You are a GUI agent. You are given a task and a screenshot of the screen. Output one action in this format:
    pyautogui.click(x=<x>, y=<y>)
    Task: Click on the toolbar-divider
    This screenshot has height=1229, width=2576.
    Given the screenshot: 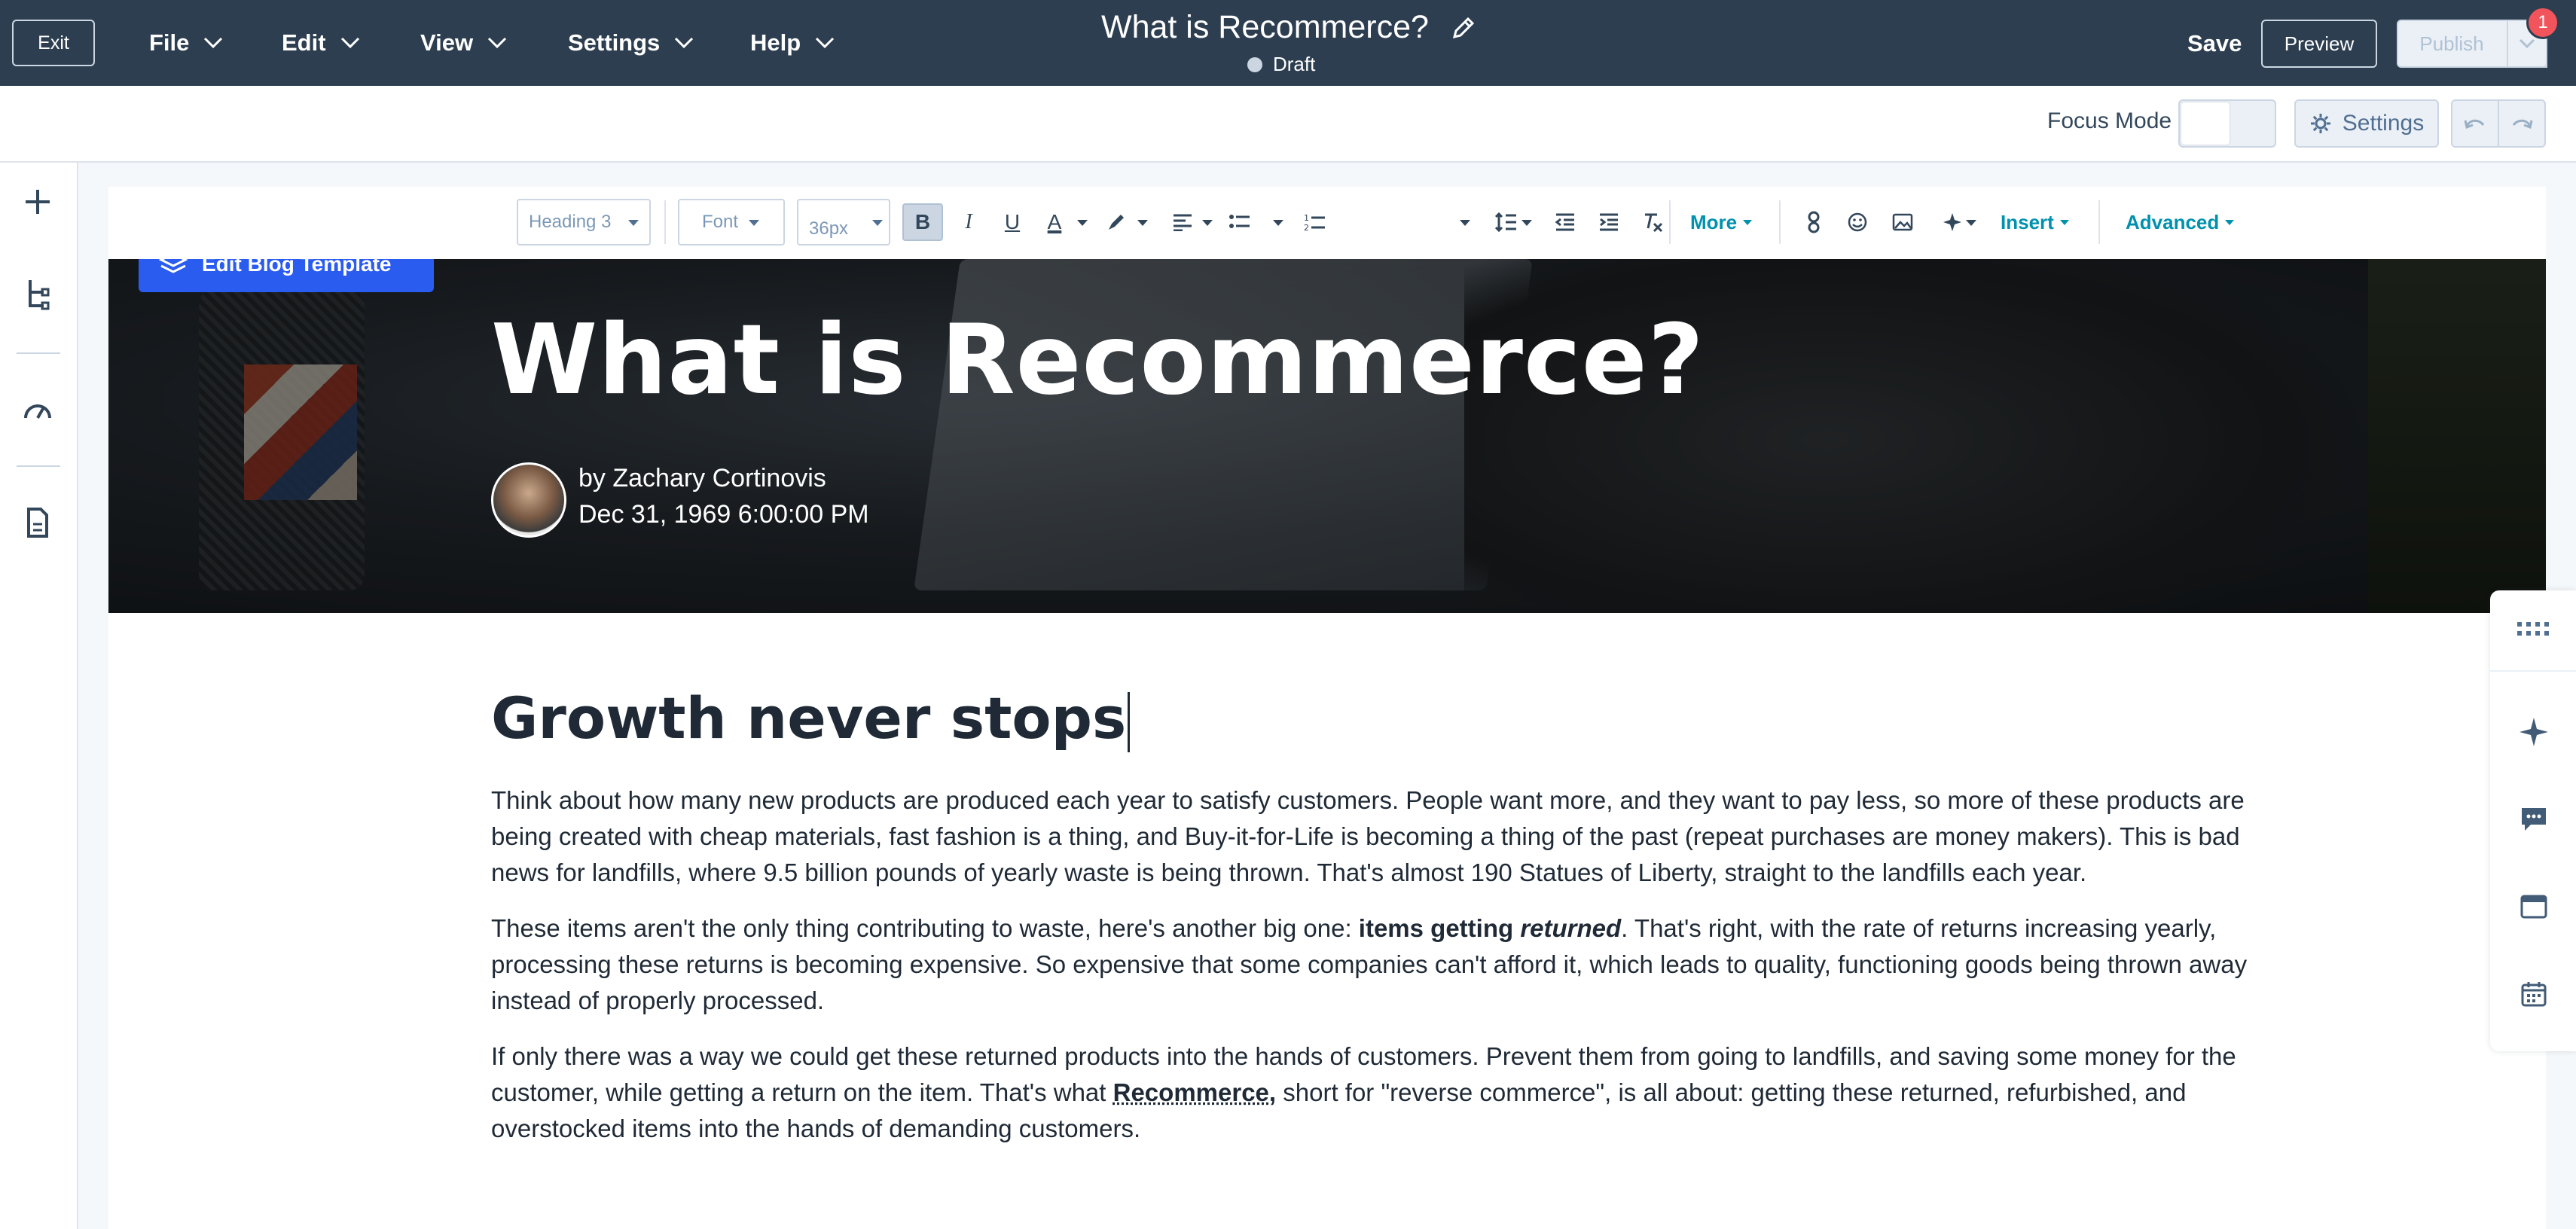 What is the action you would take?
    pyautogui.click(x=2099, y=222)
    